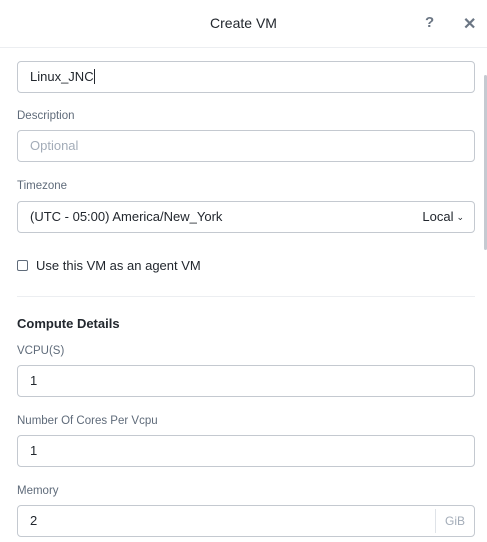 This screenshot has width=487, height=542. Describe the element at coordinates (126, 216) in the screenshot. I see `timezone-value: (UTC - 05:00) America/New_York` at that location.